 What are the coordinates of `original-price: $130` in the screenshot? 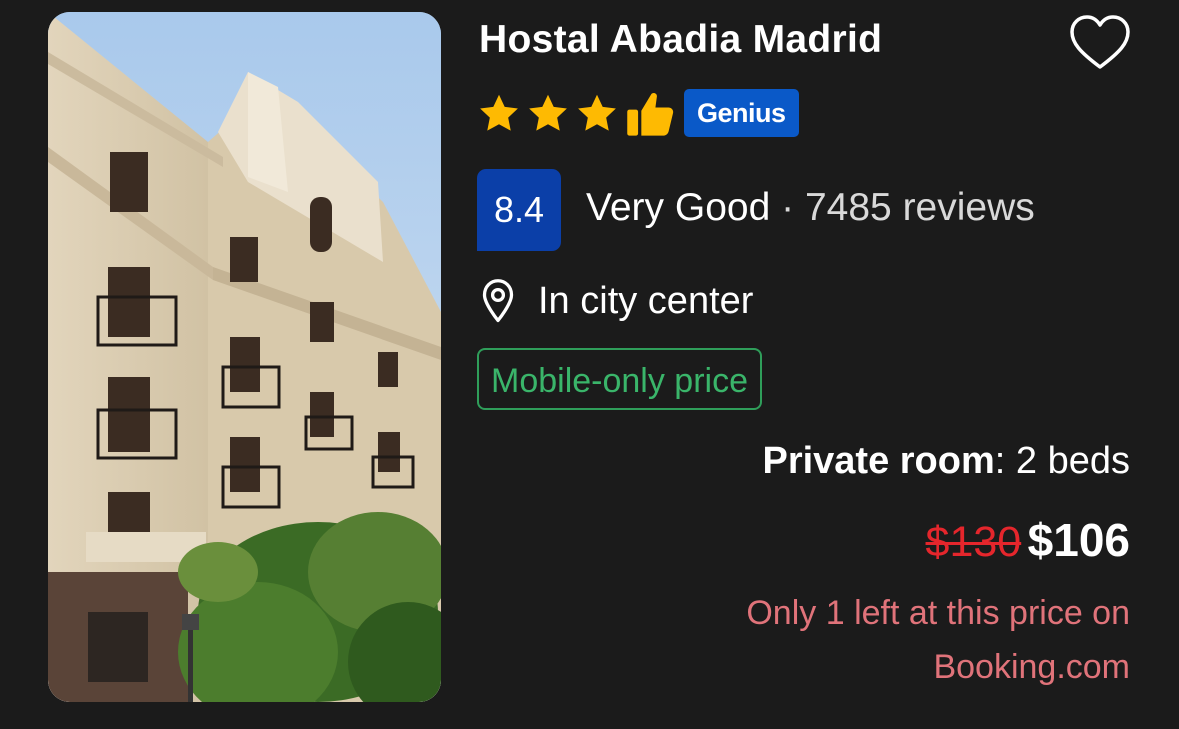 It's located at (973, 542).